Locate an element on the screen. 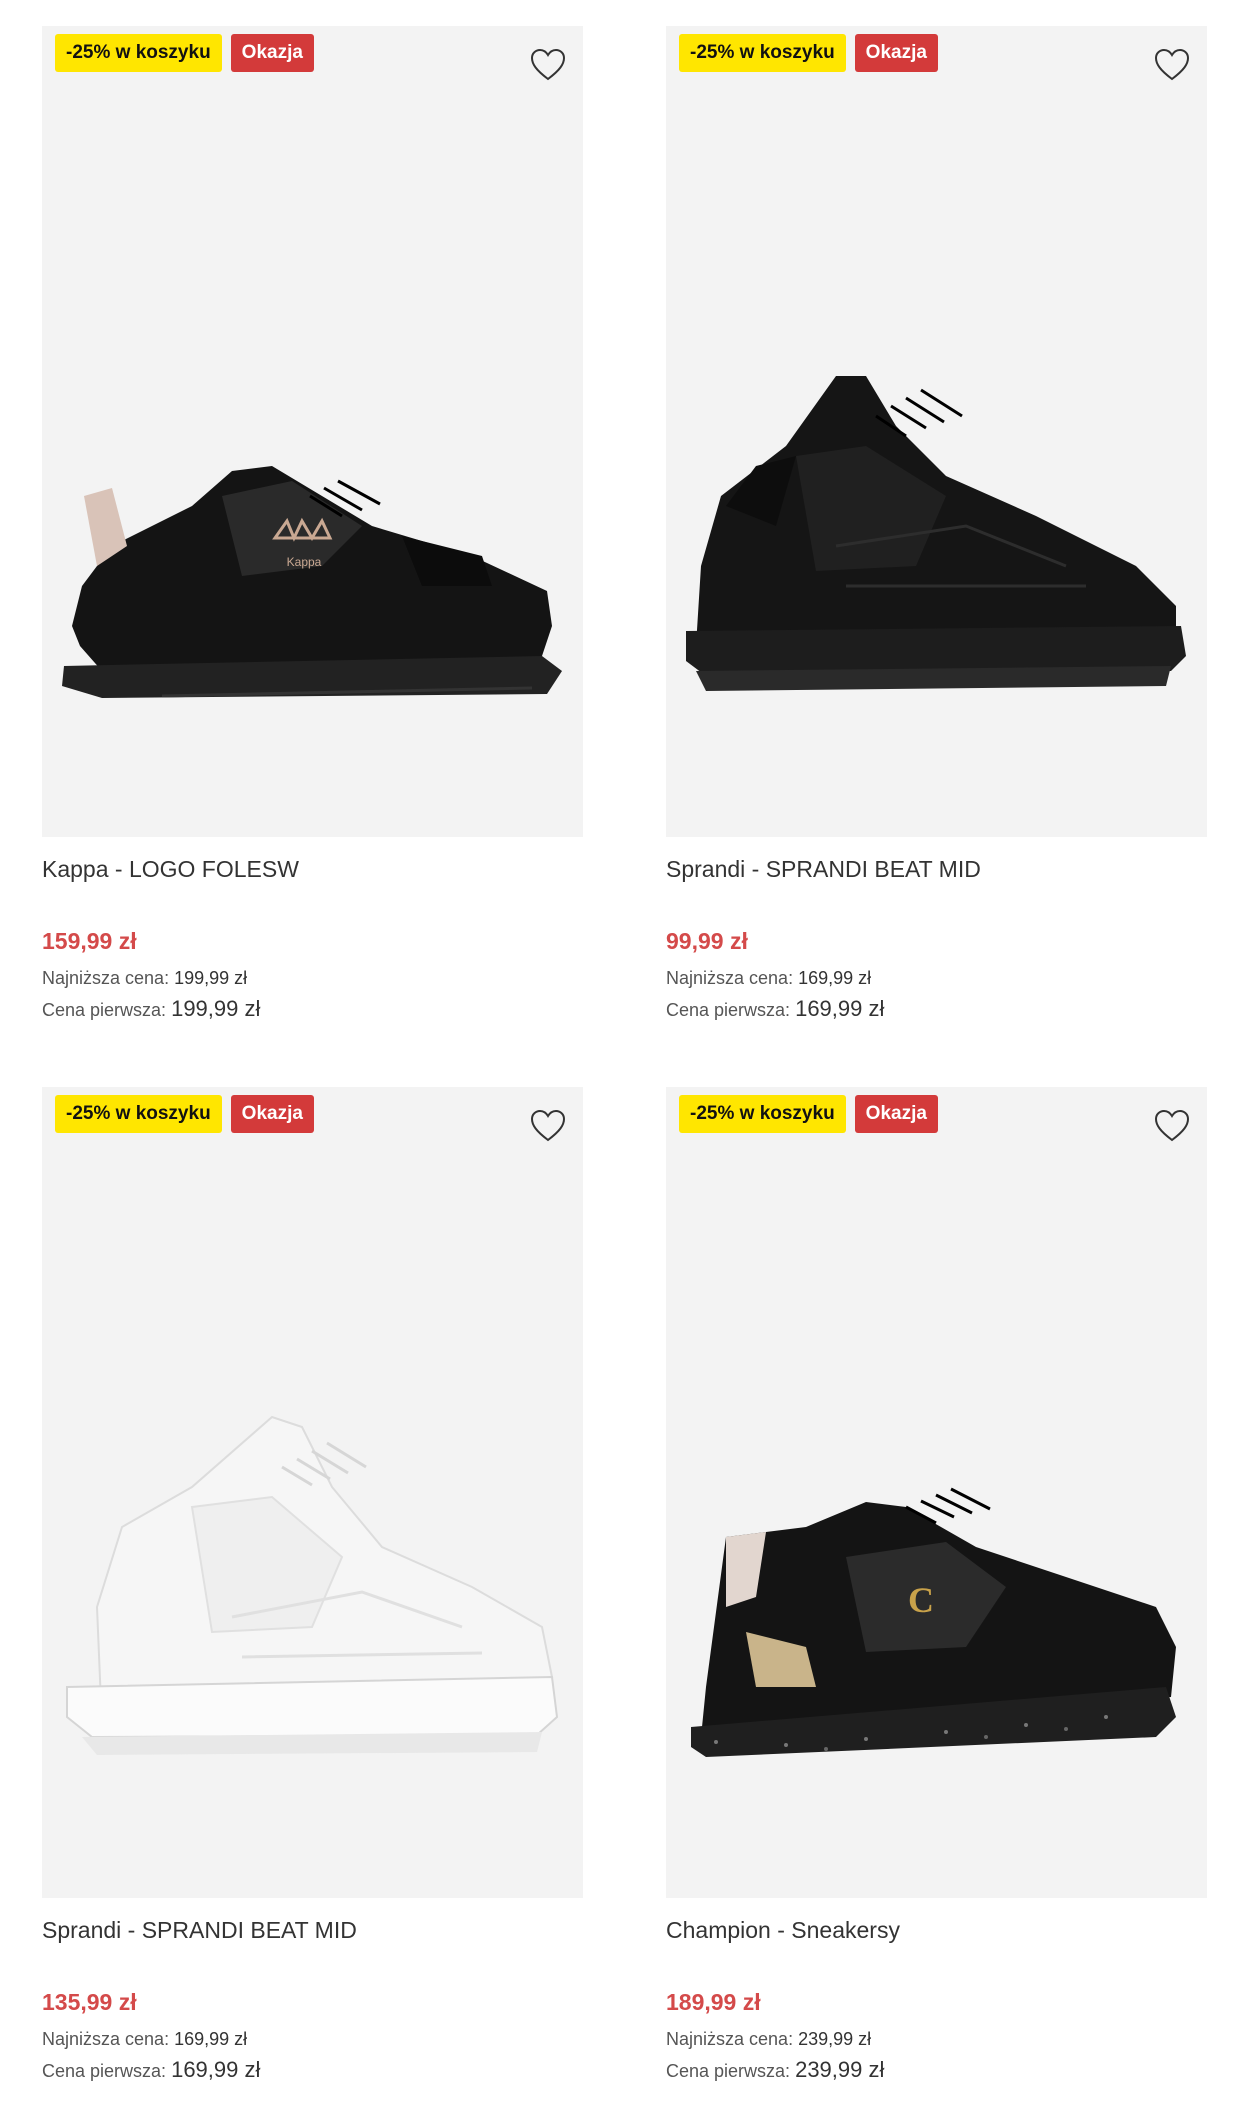  first-price-row: Cena pierwsza: 239,99 zł is located at coordinates (775, 2070).